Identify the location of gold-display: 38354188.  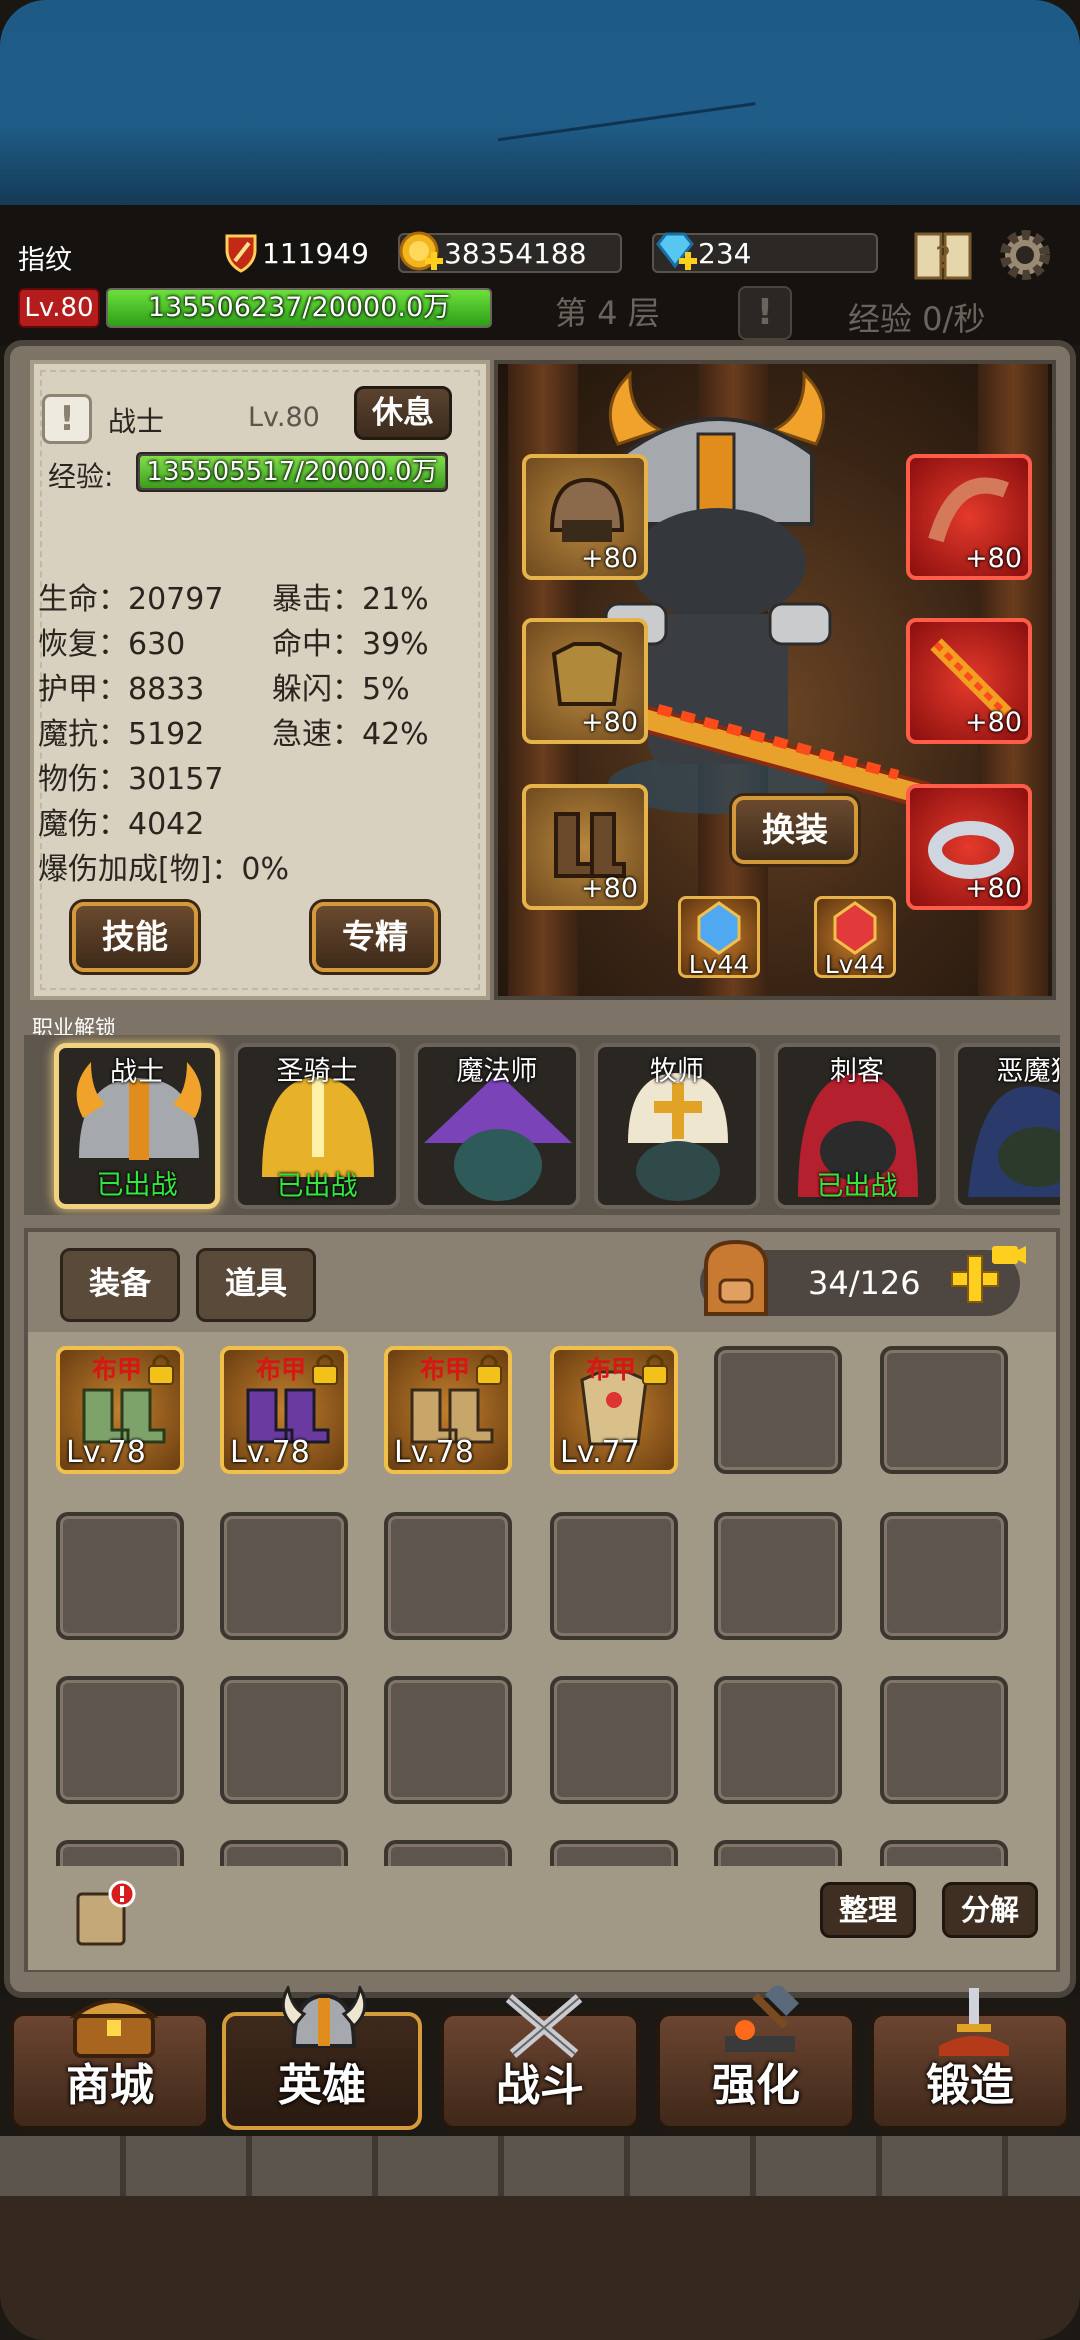
(510, 253).